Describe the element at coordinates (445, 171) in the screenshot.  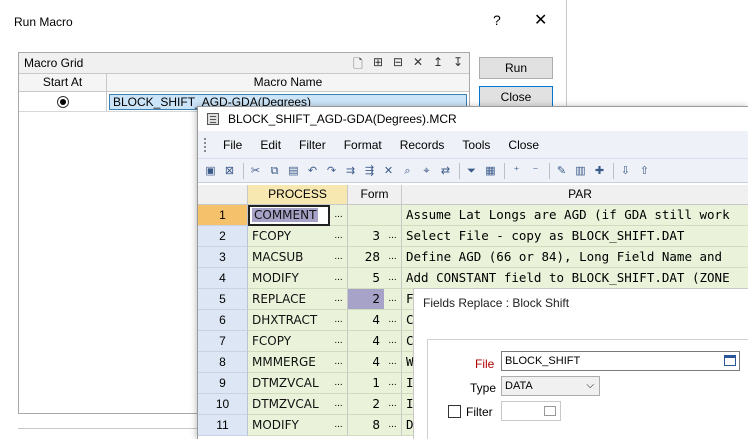
I see `replace-icon: ⇄` at that location.